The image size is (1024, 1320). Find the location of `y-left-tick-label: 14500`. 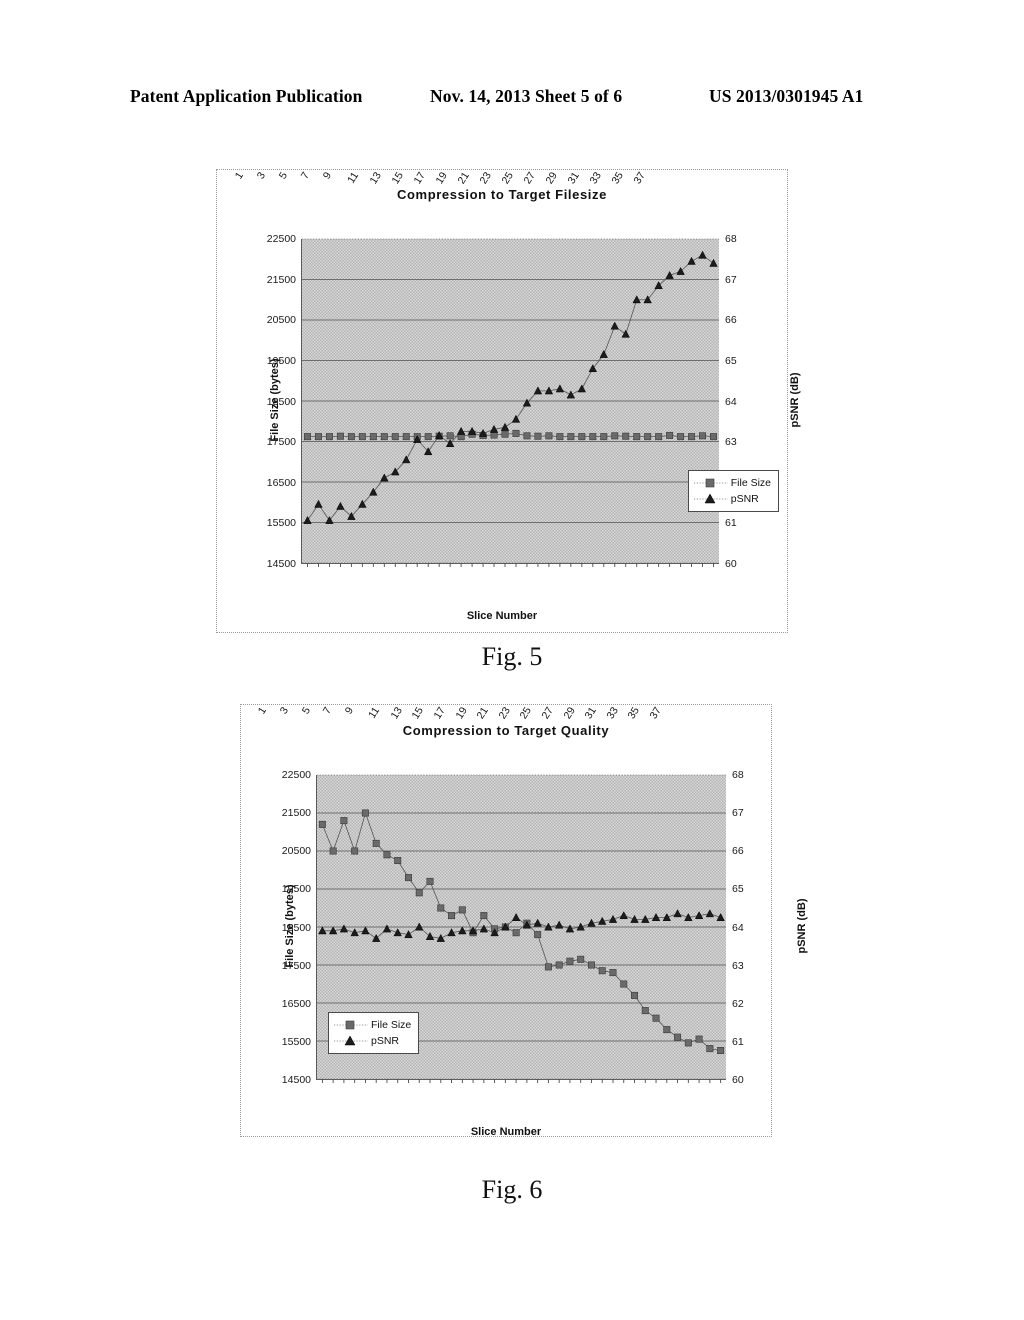

y-left-tick-label: 14500 is located at coordinates (296, 1079).